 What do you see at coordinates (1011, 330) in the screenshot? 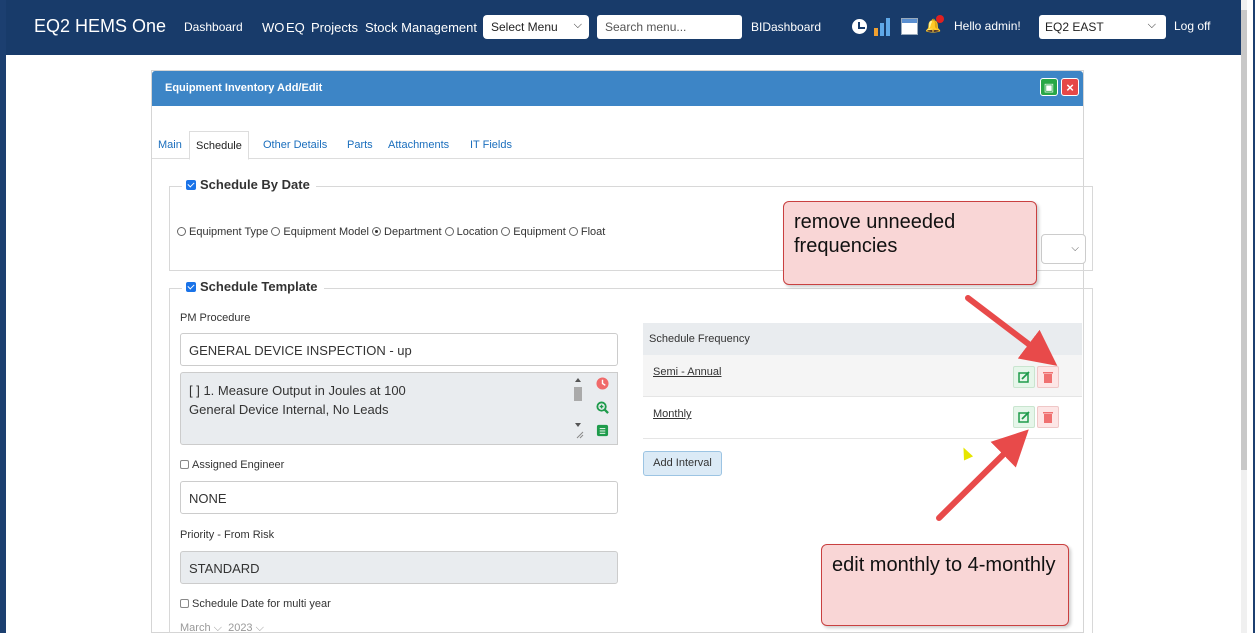
I see `arrow-to-delete-icon` at bounding box center [1011, 330].